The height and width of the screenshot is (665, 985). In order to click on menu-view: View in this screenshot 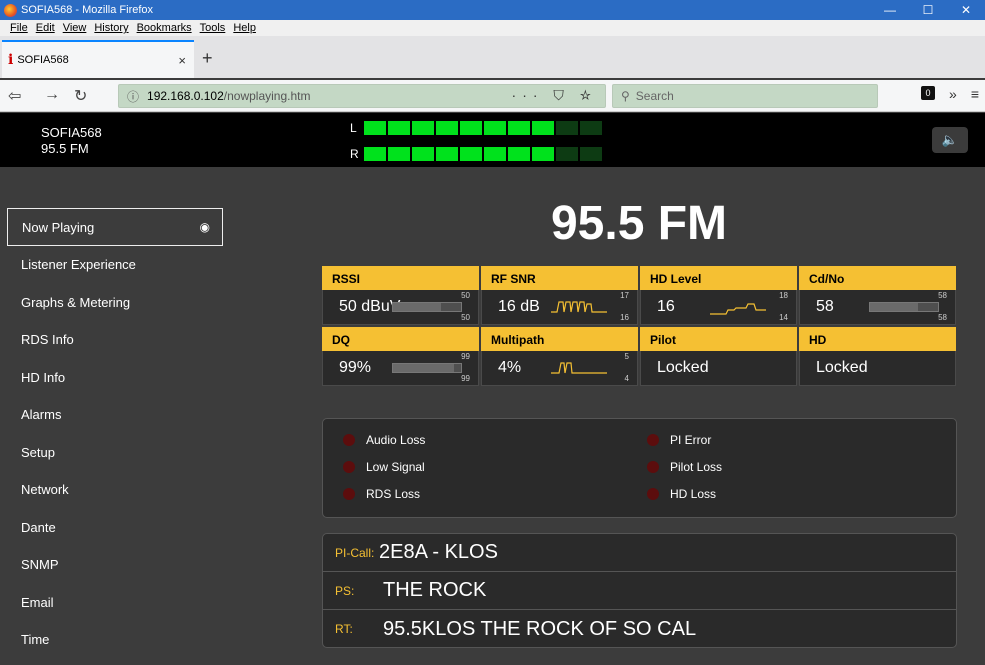, I will do `click(75, 28)`.